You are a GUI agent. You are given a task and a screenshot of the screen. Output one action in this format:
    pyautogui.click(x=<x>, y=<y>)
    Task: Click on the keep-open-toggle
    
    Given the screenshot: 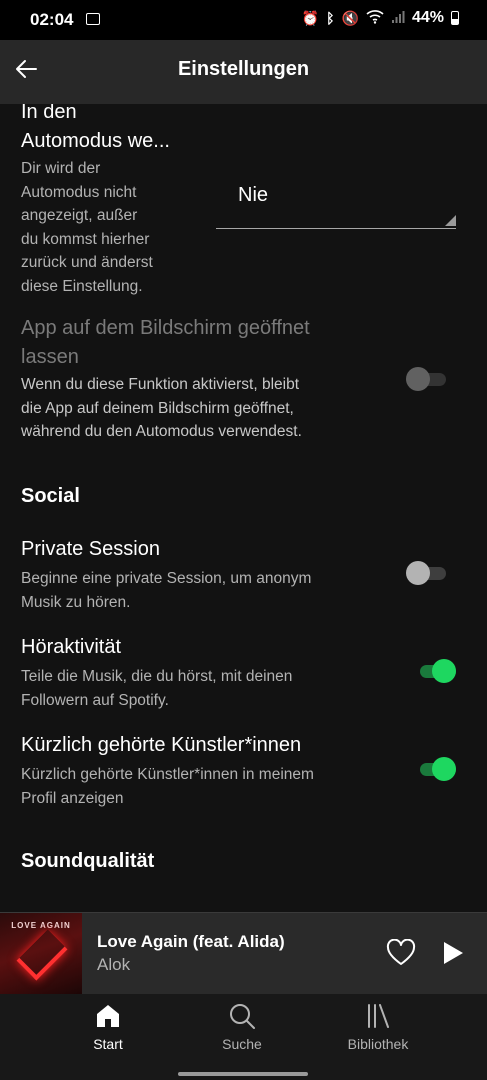 What is the action you would take?
    pyautogui.click(x=426, y=379)
    